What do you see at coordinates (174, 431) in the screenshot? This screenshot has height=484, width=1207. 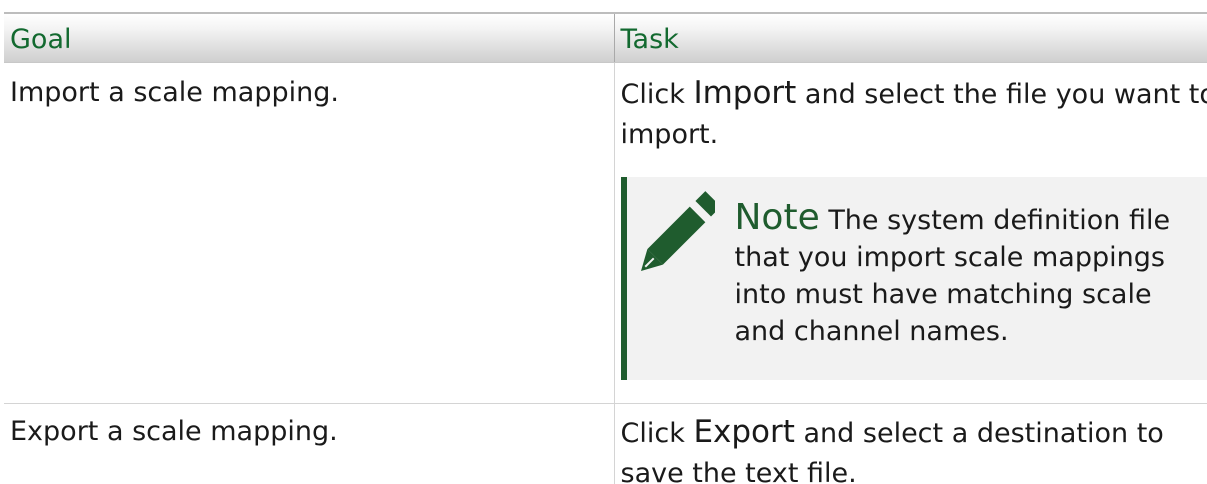 I see `goal-text: Export a scale mapping.` at bounding box center [174, 431].